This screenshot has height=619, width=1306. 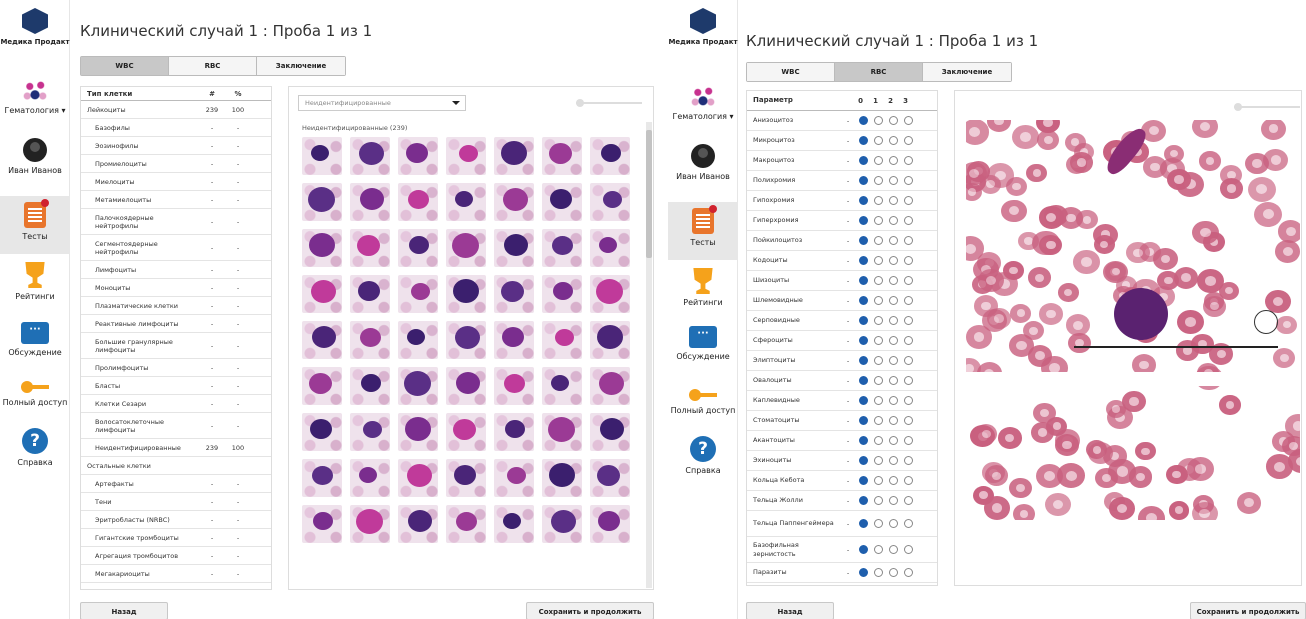 I want to click on table-row: Лимфоциты - -, so click(x=176, y=270).